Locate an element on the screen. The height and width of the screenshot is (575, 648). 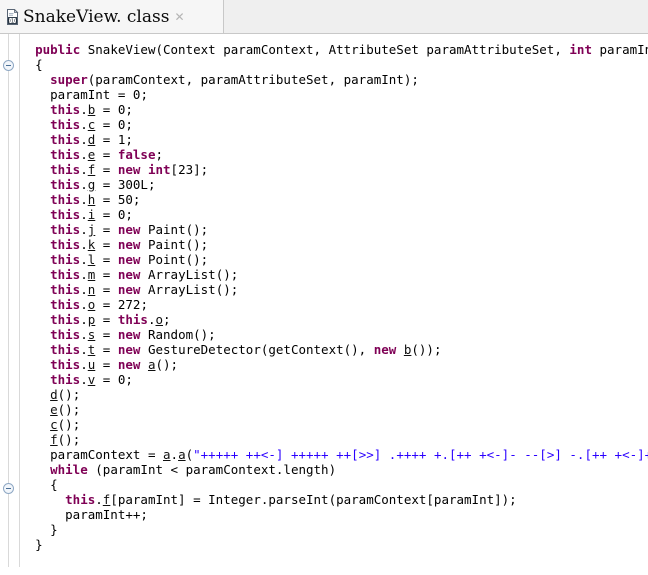
code-line: this.u = new a(); is located at coordinates (334, 364).